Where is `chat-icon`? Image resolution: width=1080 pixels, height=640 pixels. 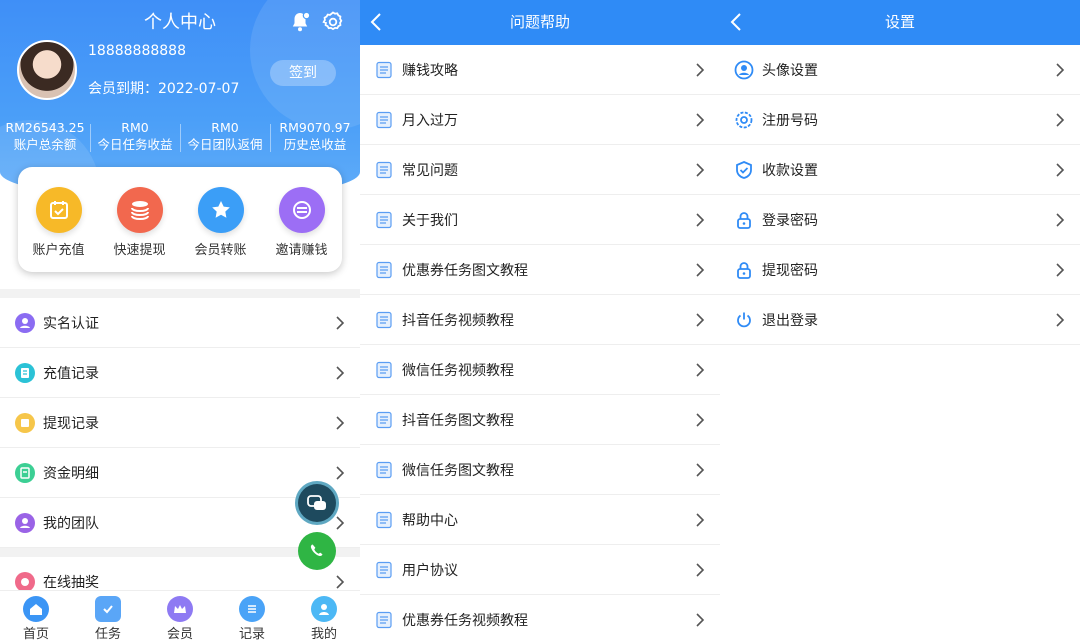 chat-icon is located at coordinates (316, 502).